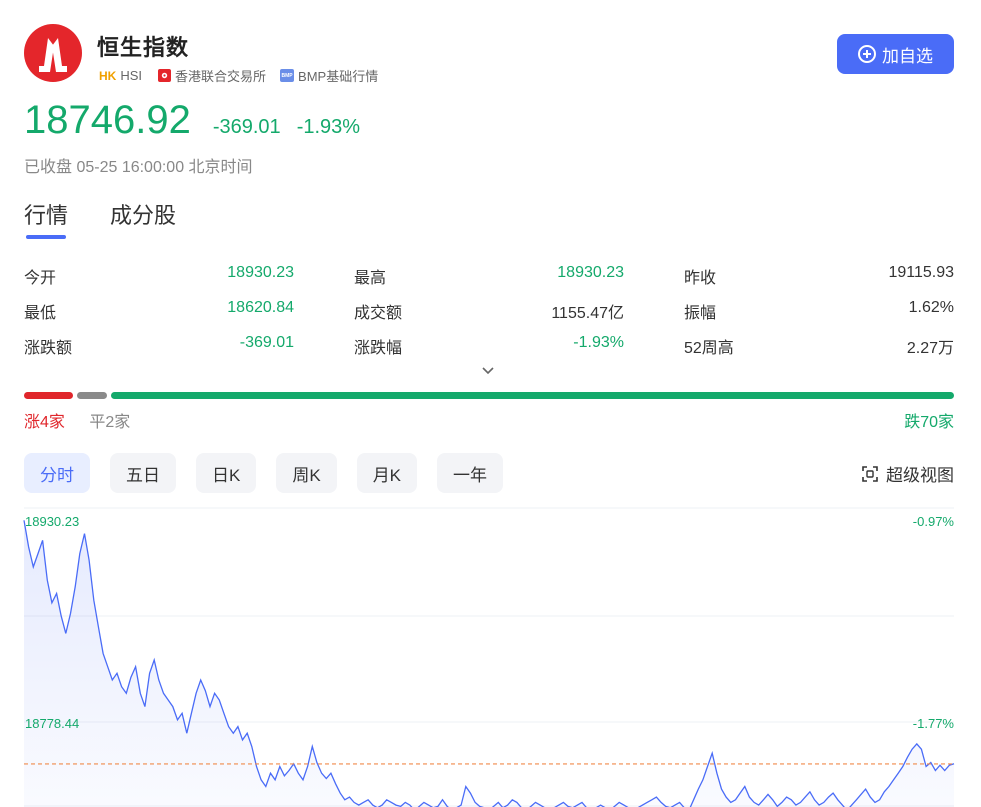 The width and height of the screenshot is (981, 807). What do you see at coordinates (929, 422) in the screenshot?
I see `breadth-down-label: 跌70家` at bounding box center [929, 422].